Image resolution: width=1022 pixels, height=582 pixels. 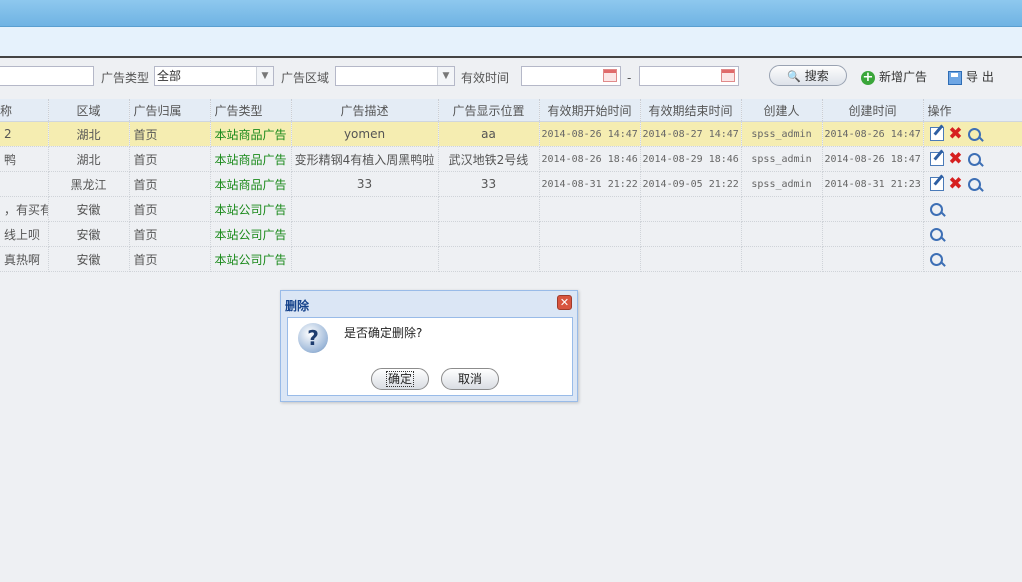 What do you see at coordinates (470, 379) in the screenshot?
I see `cancel-button: 取消` at bounding box center [470, 379].